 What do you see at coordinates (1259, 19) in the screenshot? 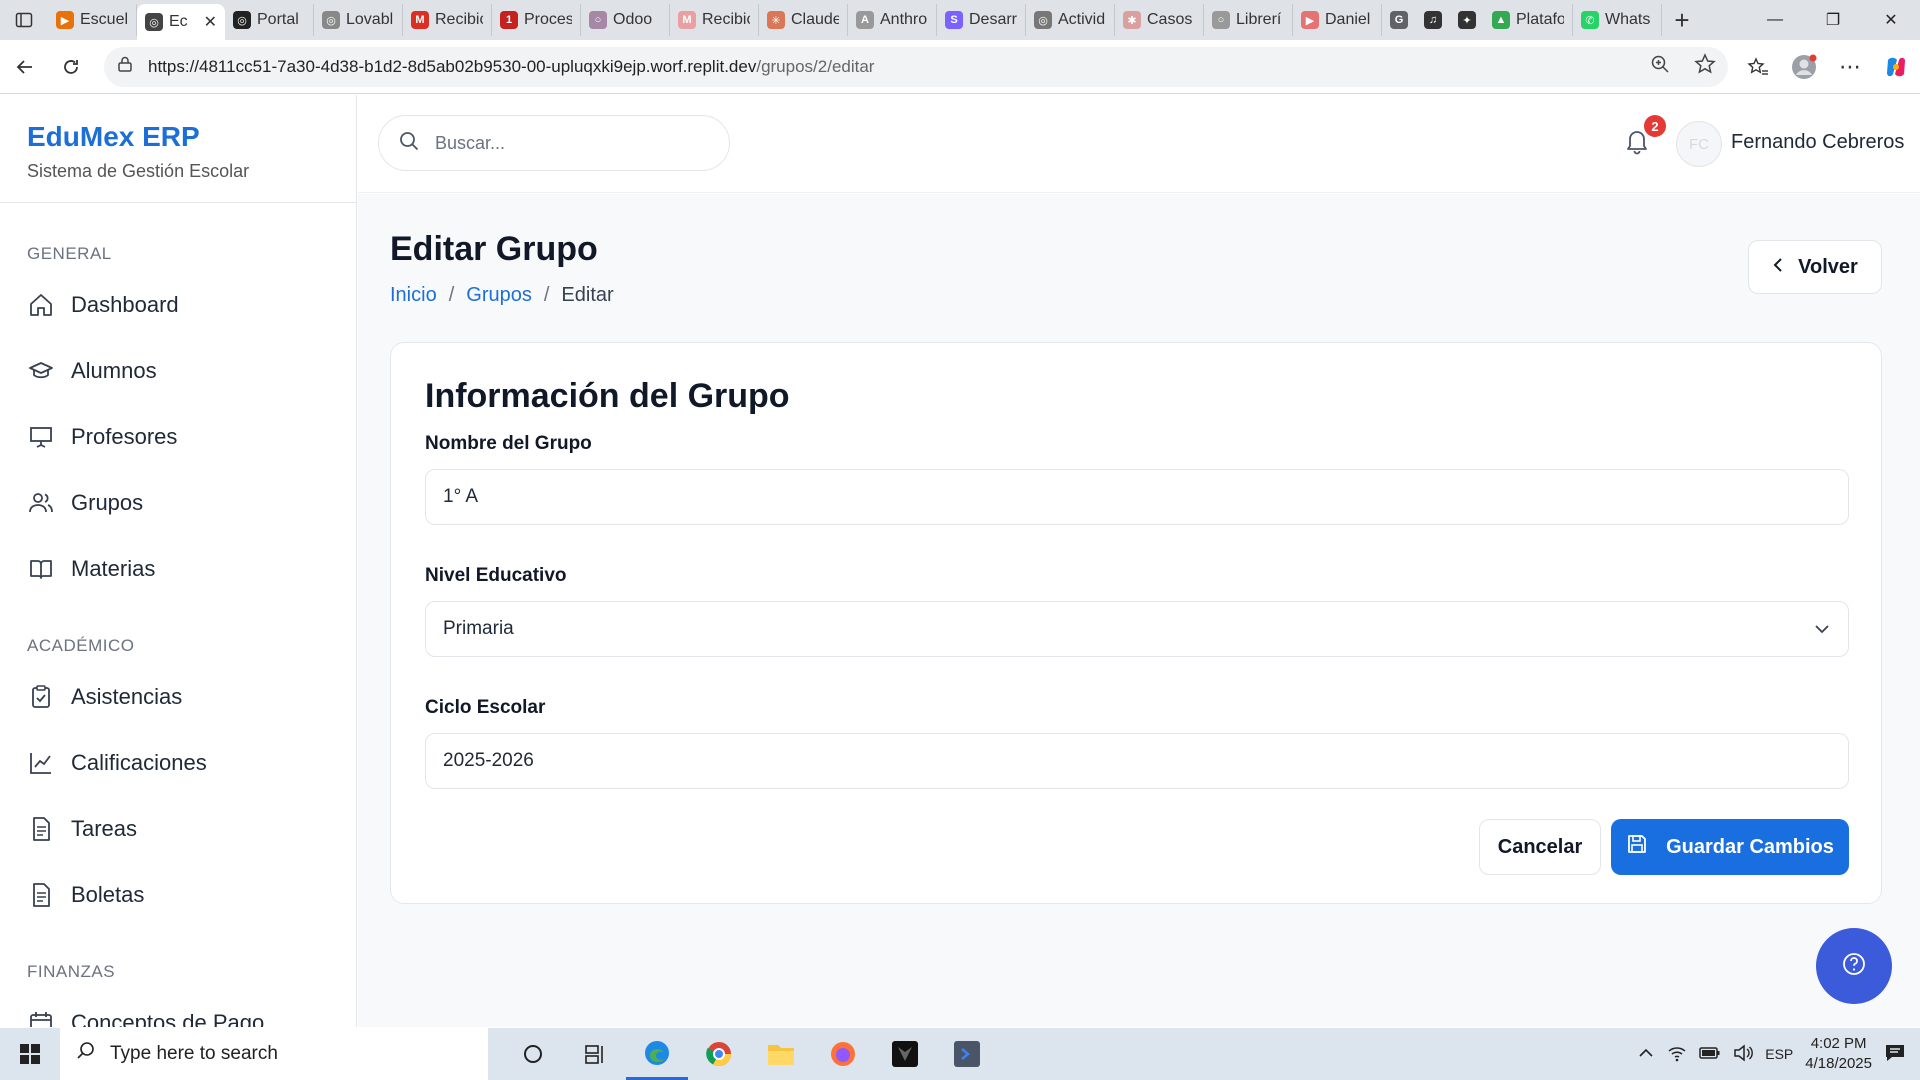
I see `tab-title: Librerí` at bounding box center [1259, 19].